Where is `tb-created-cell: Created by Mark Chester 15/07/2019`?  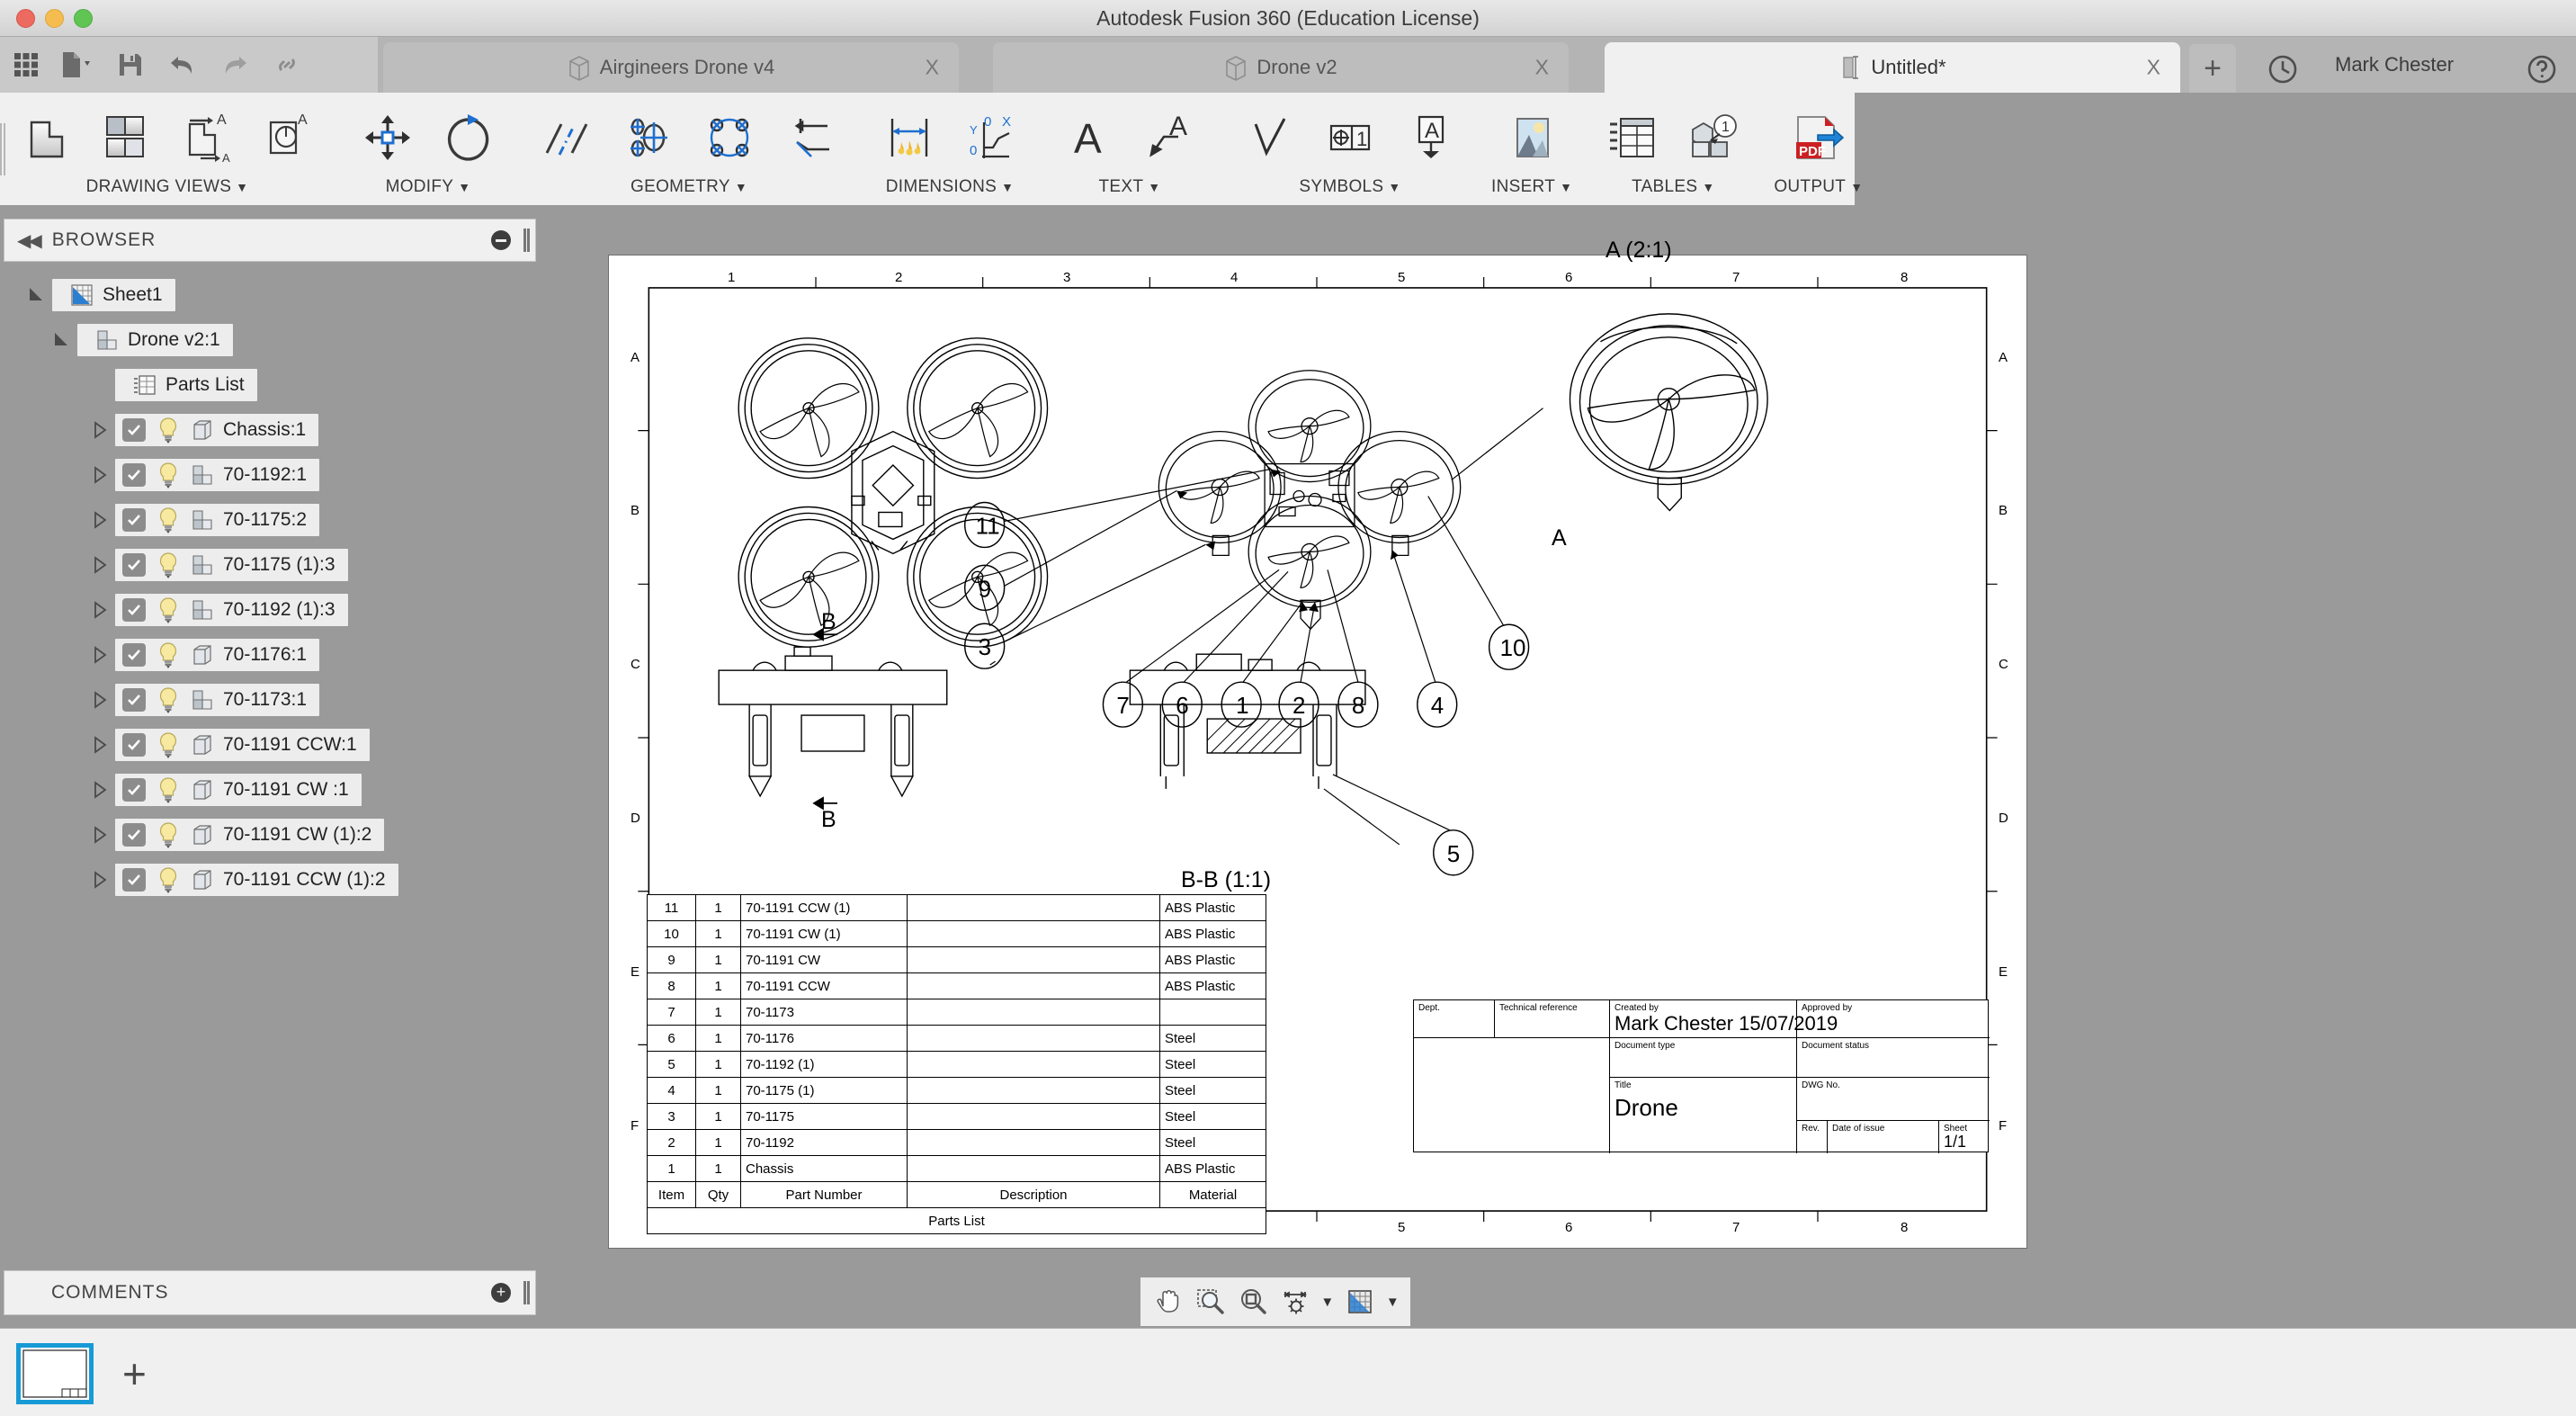 tb-created-cell: Created by Mark Chester 15/07/2019 is located at coordinates (1724, 1019).